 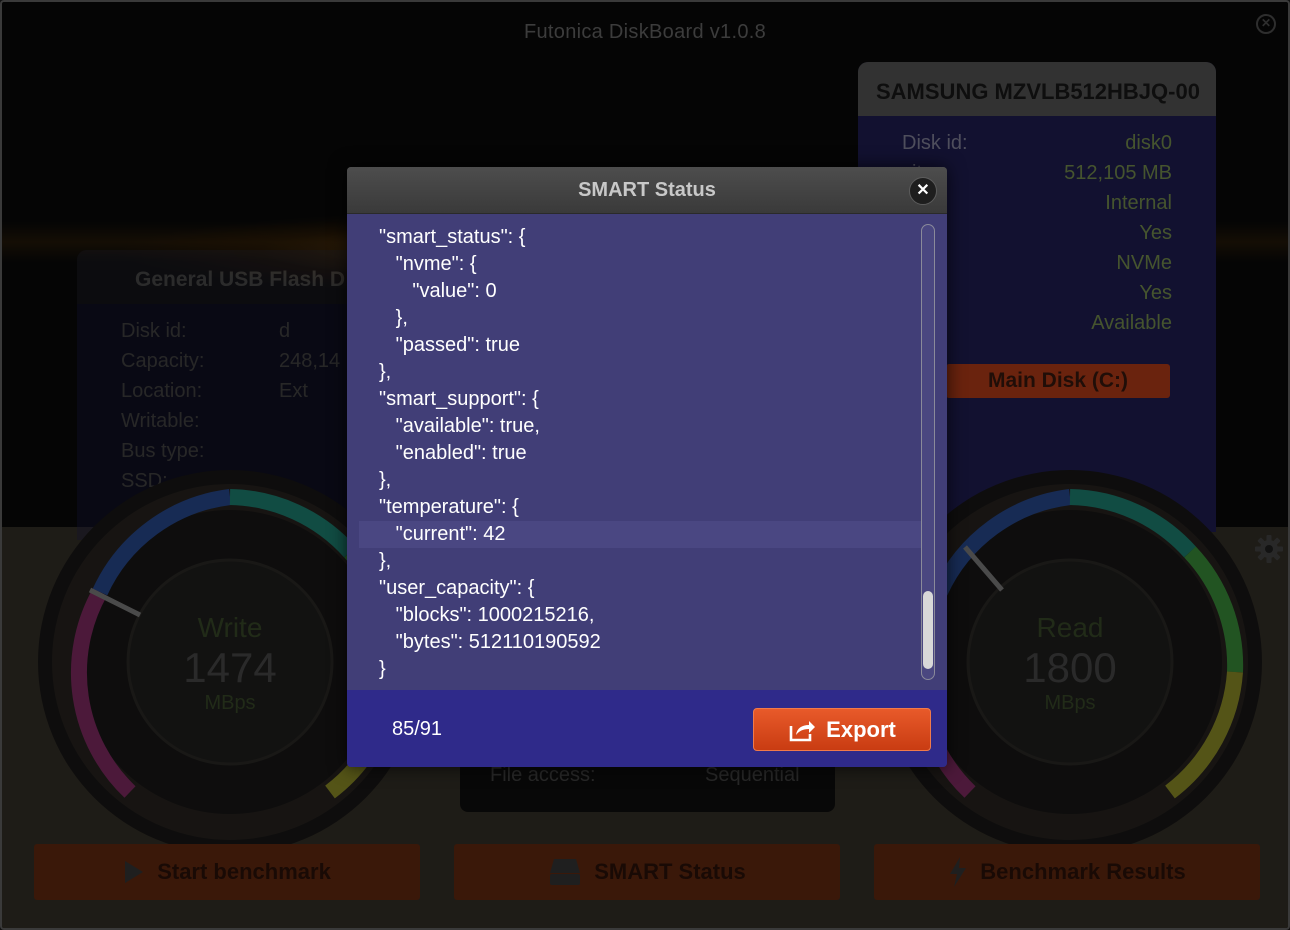 I want to click on json-line: "current": 42, so click(x=640, y=534).